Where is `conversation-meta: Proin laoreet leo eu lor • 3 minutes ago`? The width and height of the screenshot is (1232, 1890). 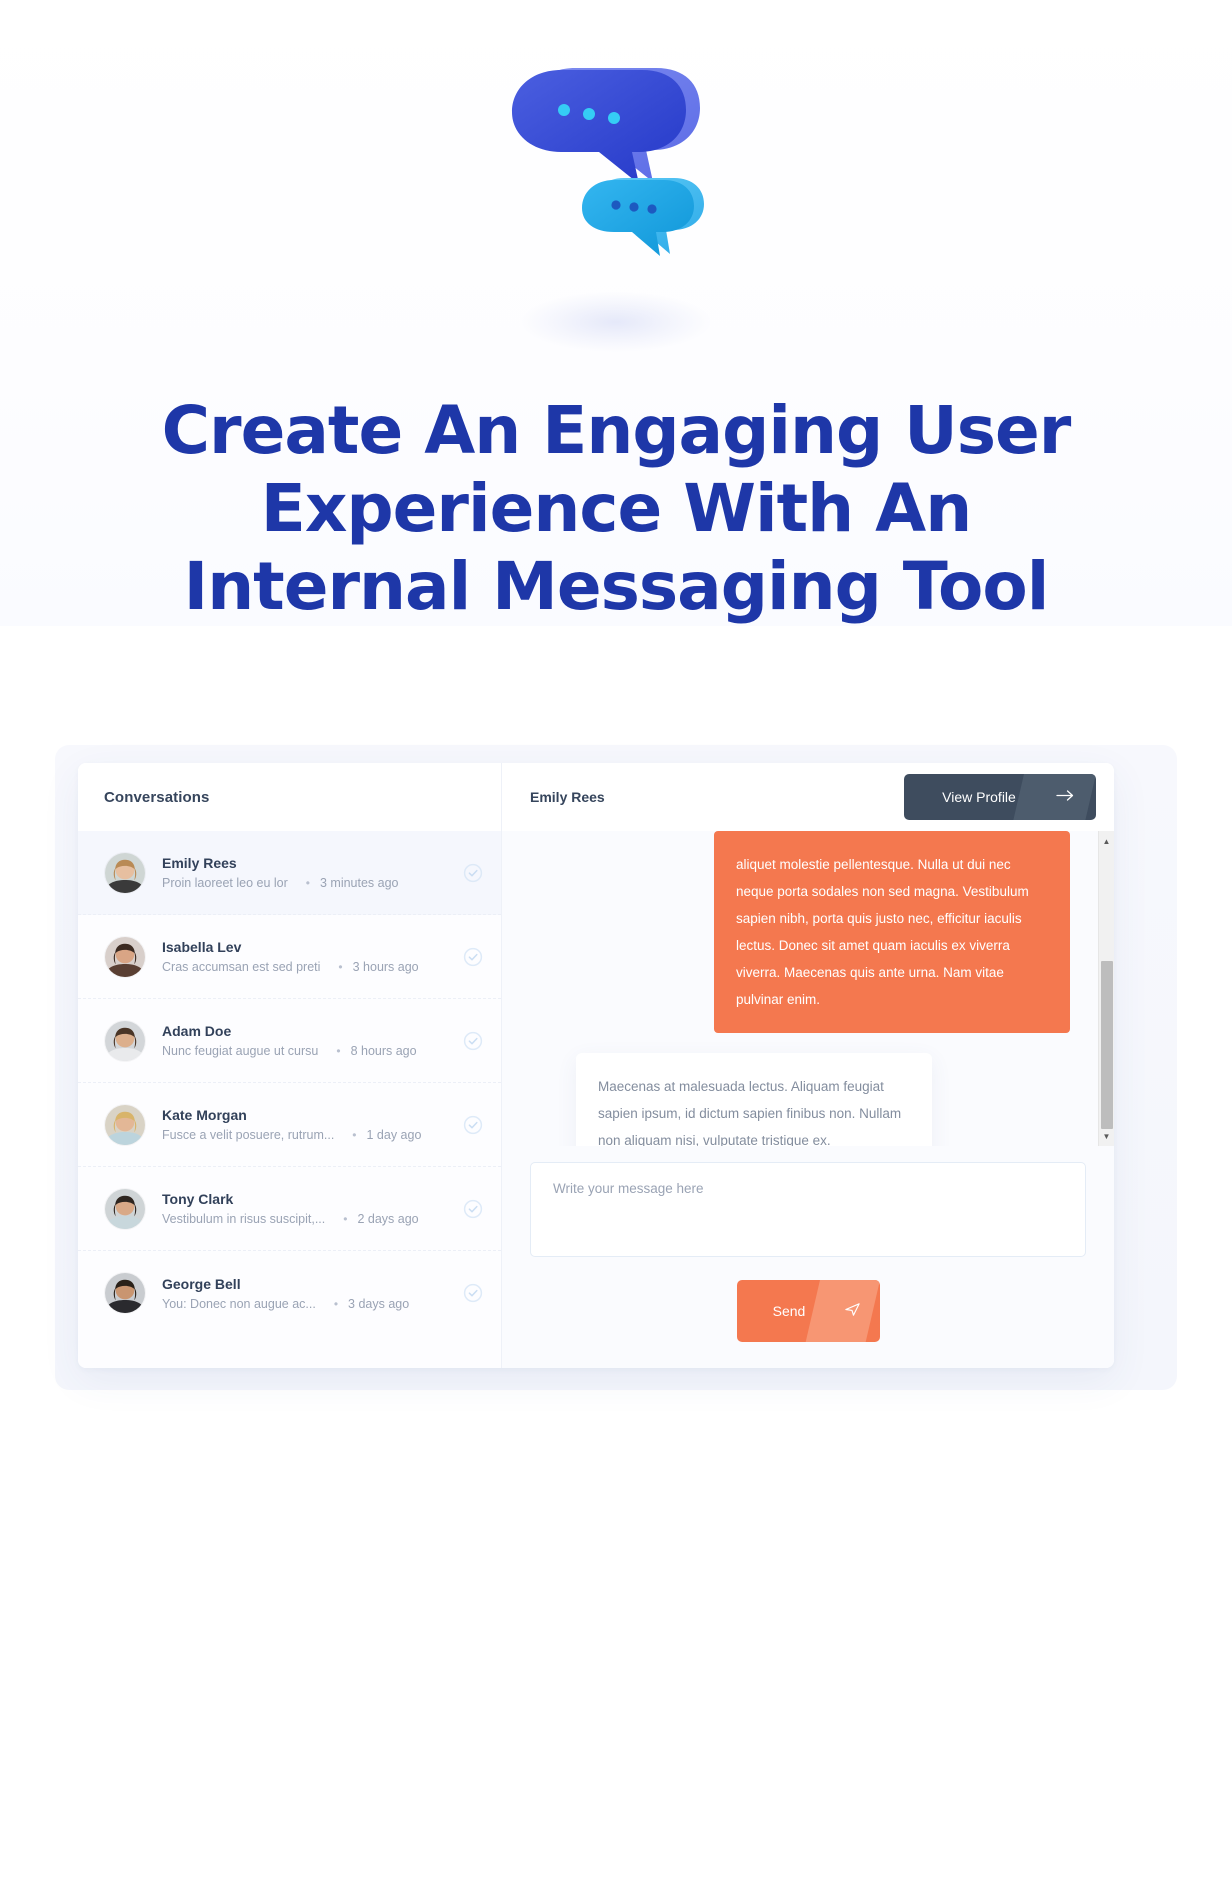 conversation-meta: Proin laoreet leo eu lor • 3 minutes ago is located at coordinates (306, 883).